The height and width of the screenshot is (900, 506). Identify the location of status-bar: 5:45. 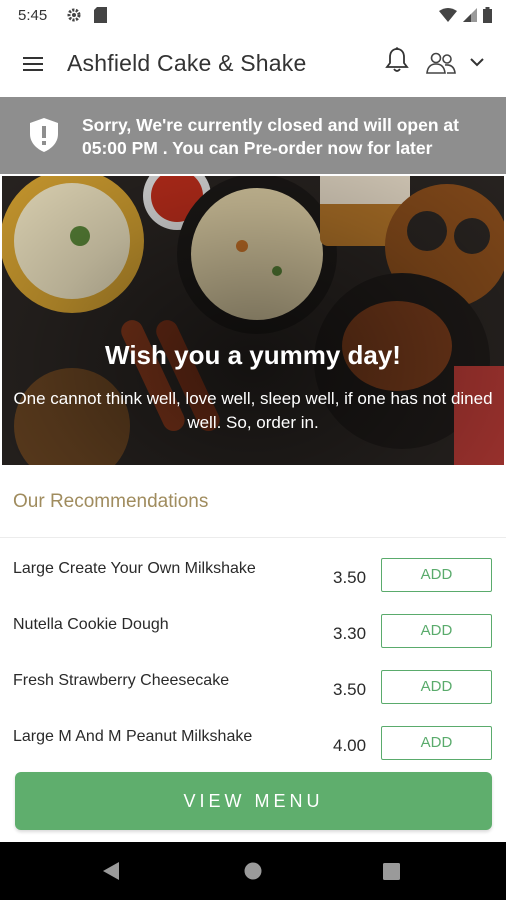
(253, 16).